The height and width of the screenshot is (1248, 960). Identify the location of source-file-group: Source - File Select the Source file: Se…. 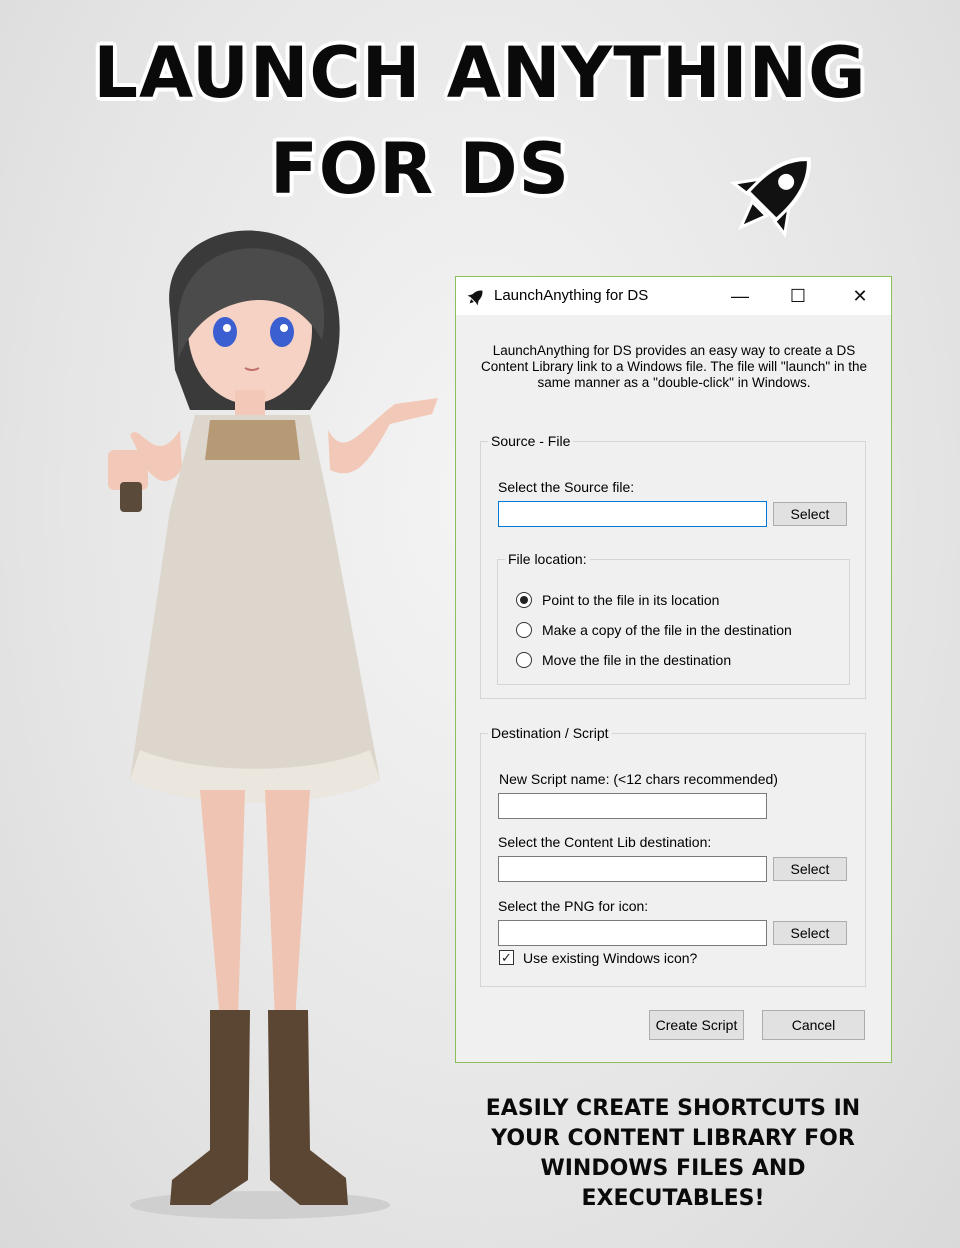
(673, 566).